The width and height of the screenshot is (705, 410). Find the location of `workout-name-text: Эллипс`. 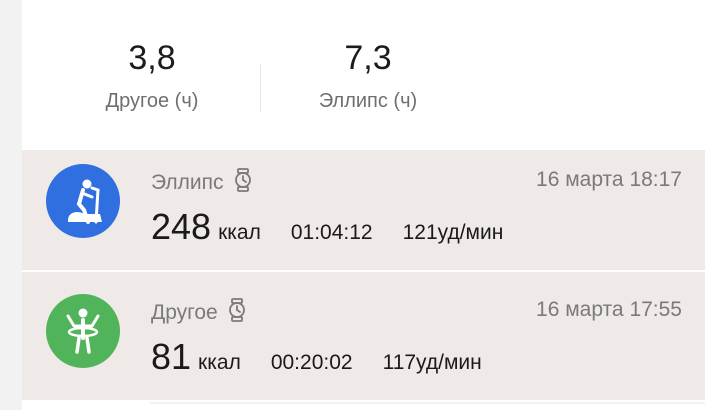

workout-name-text: Эллипс is located at coordinates (187, 182).